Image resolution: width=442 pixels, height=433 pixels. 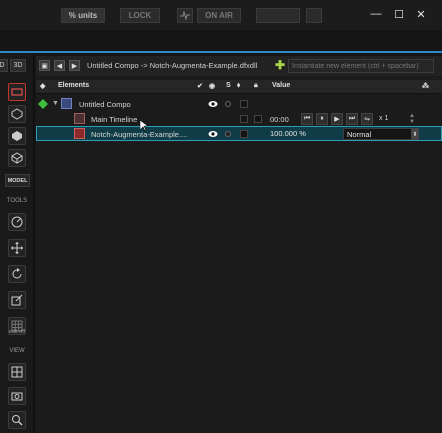 I want to click on mode-2d-button: 2D, so click(x=4, y=65).